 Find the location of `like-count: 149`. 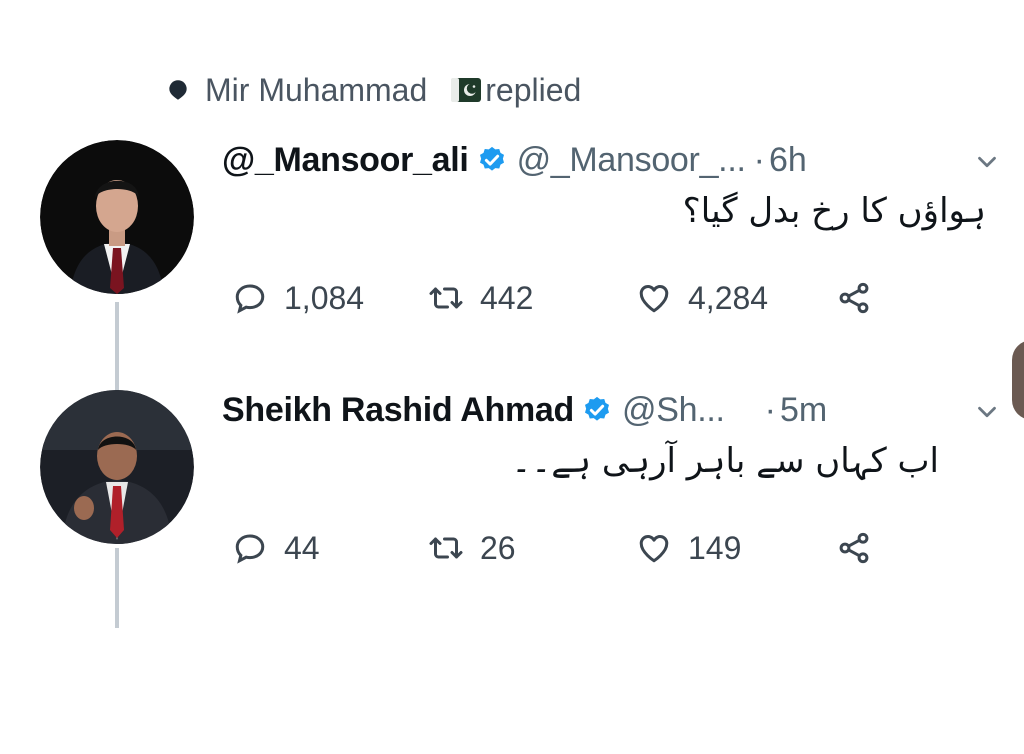

like-count: 149 is located at coordinates (715, 547).